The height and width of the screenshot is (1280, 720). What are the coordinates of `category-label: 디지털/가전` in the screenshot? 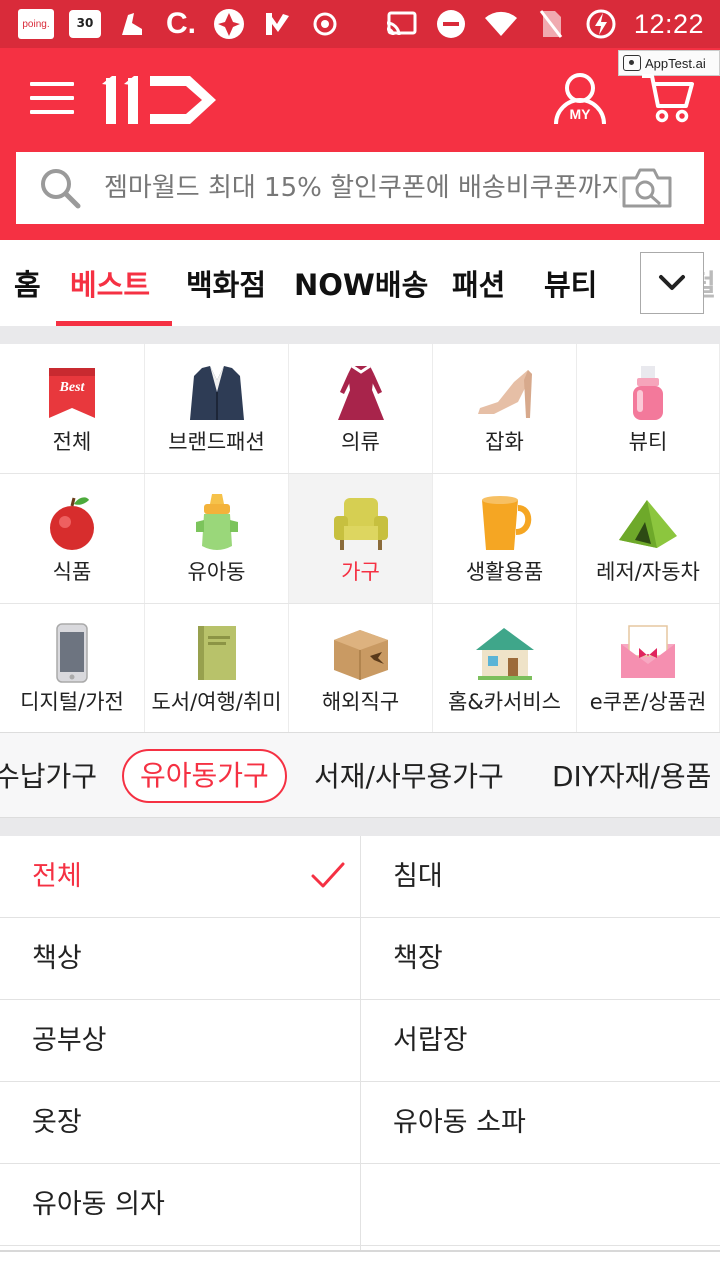 It's located at (72, 702).